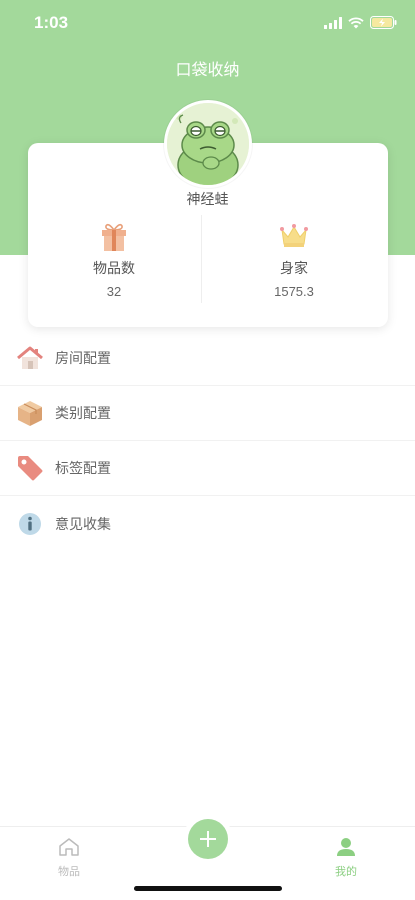 This screenshot has width=415, height=900. I want to click on menu-item-label: 房间配置, so click(83, 359).